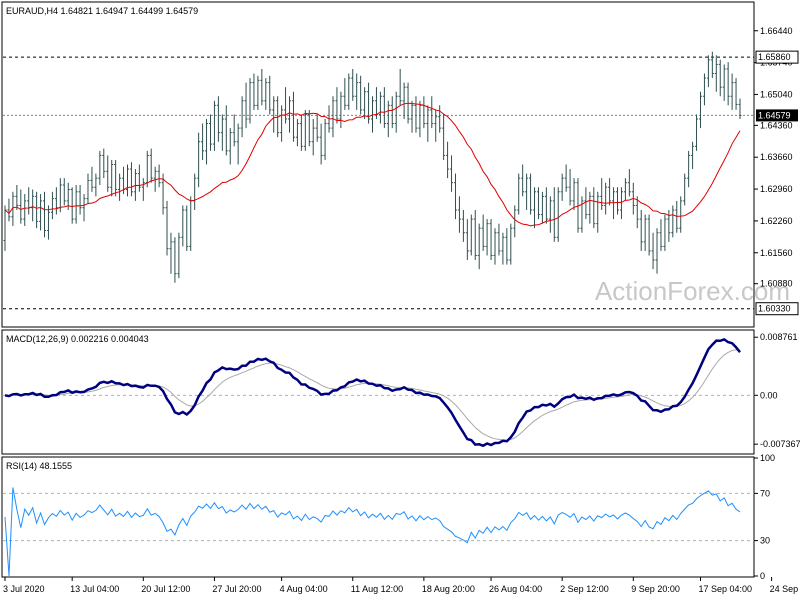 Image resolution: width=800 pixels, height=605 pixels. Describe the element at coordinates (776, 94) in the screenshot. I see `price-tick-label: 1.65040` at that location.